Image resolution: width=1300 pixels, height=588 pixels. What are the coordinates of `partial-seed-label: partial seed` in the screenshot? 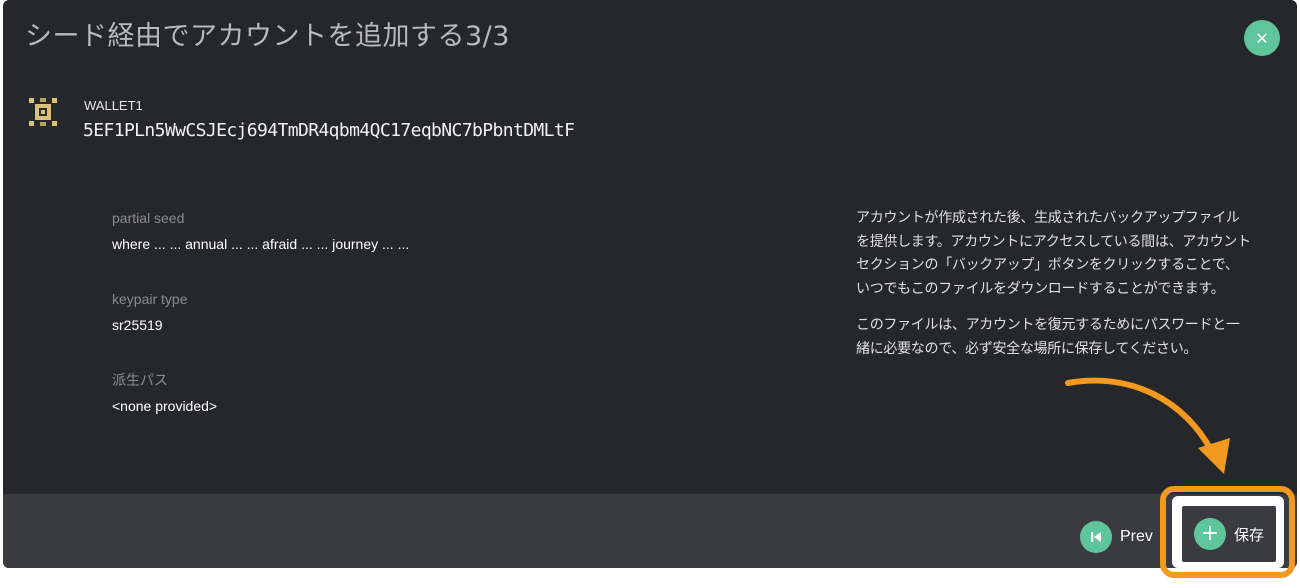 It's located at (148, 218).